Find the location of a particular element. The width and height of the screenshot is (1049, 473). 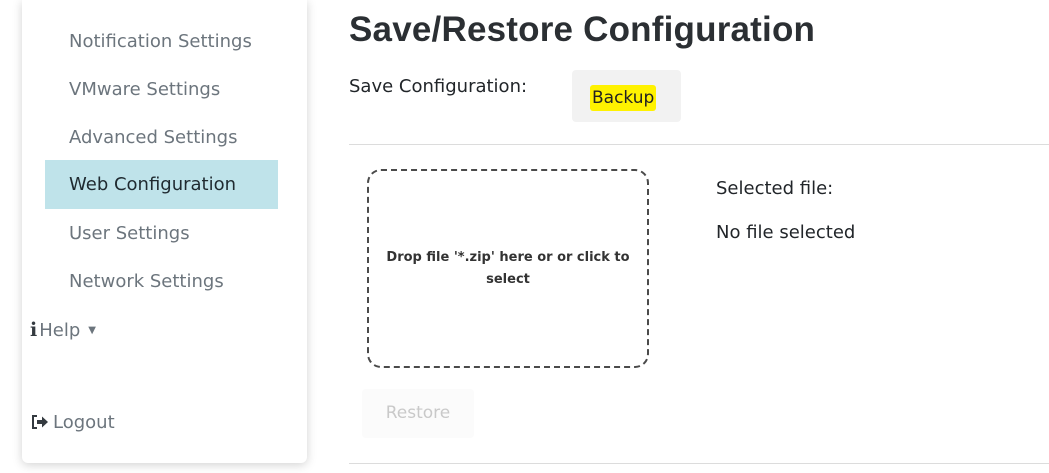

restore-button: Restore is located at coordinates (418, 413).